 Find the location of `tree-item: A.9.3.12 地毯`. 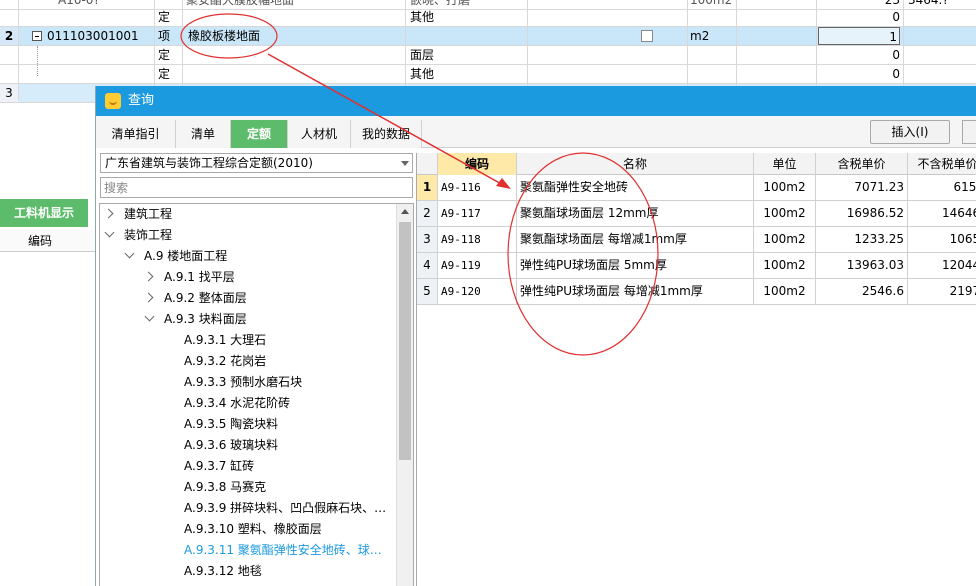

tree-item: A.9.3.12 地毯 is located at coordinates (223, 571).